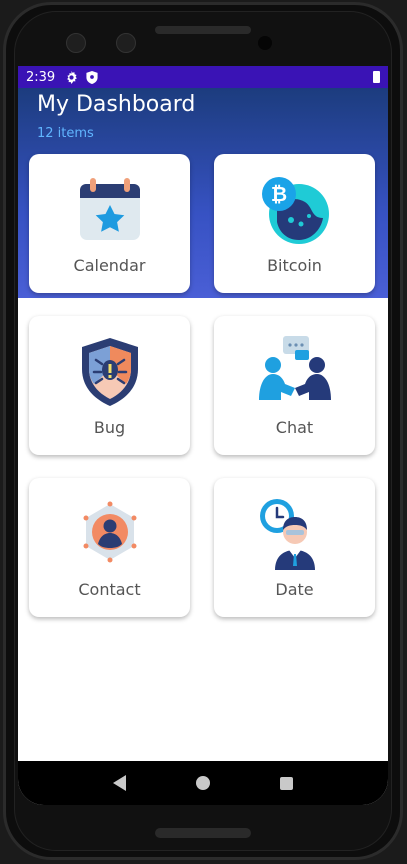 The image size is (407, 864). I want to click on date-icon, so click(287, 534).